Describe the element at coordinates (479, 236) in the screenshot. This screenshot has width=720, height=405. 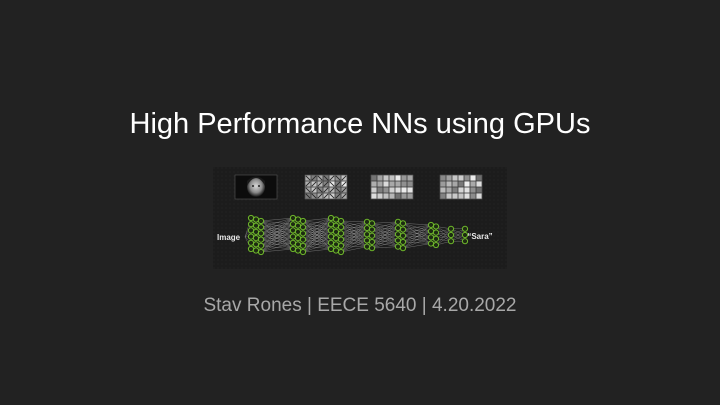
I see `output-label: “Sara”` at that location.